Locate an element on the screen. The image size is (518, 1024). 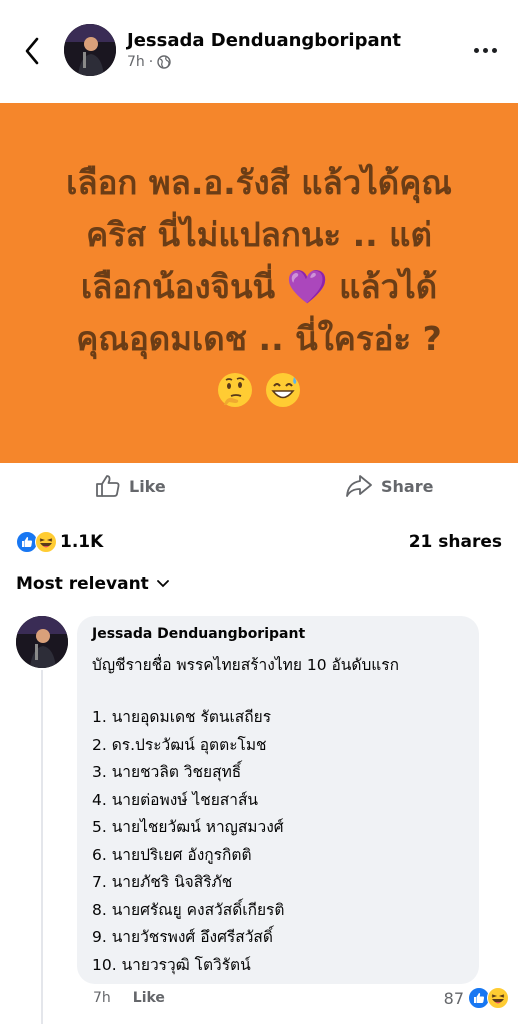
comment-reaction-icons is located at coordinates (488, 998).